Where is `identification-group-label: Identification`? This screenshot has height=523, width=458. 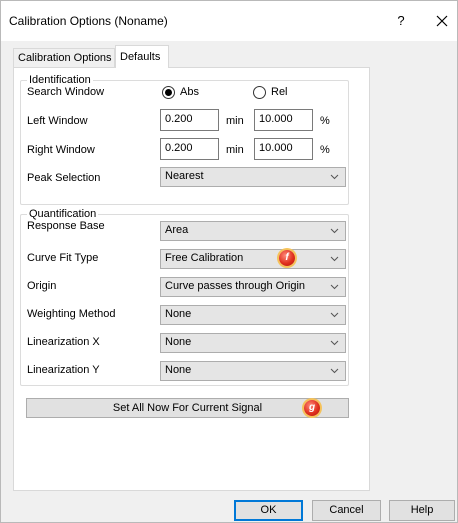 identification-group-label: Identification is located at coordinates (60, 80).